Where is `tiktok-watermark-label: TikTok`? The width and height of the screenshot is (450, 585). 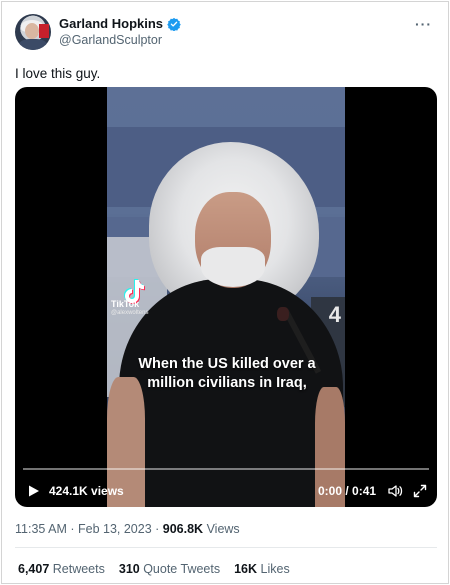
tiktok-watermark-label: TikTok is located at coordinates (125, 304).